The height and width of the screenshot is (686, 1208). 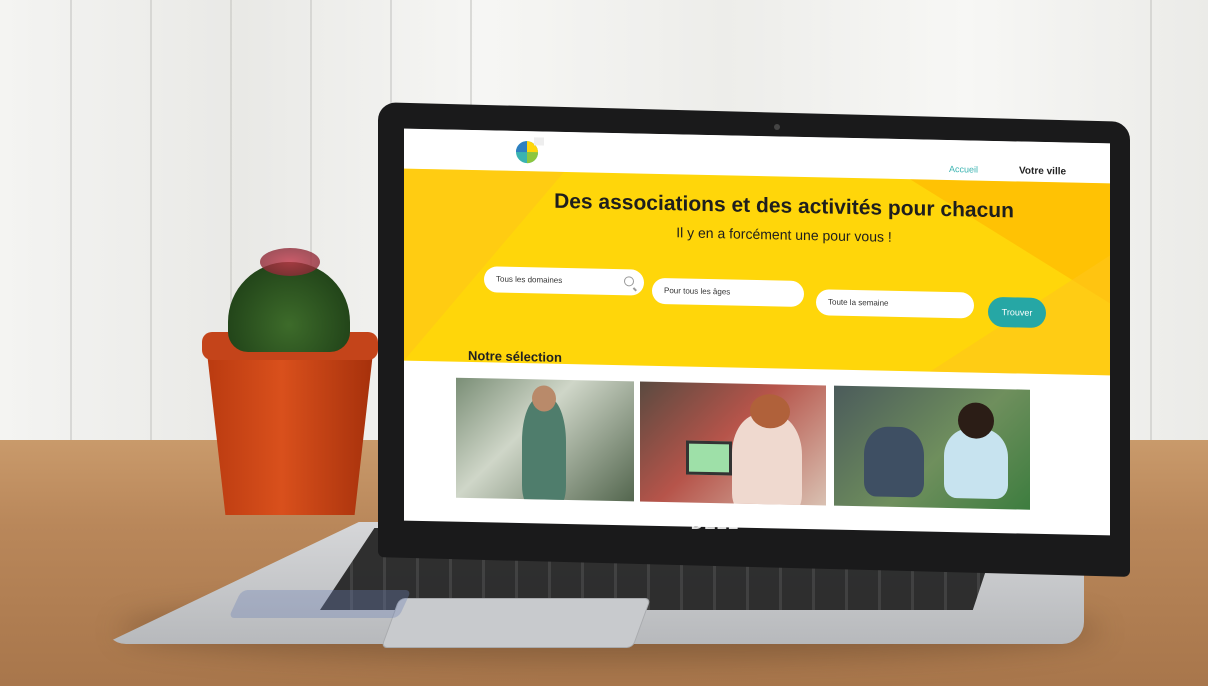 I want to click on domain-search-placeholder: Tous les domaines, so click(x=529, y=279).